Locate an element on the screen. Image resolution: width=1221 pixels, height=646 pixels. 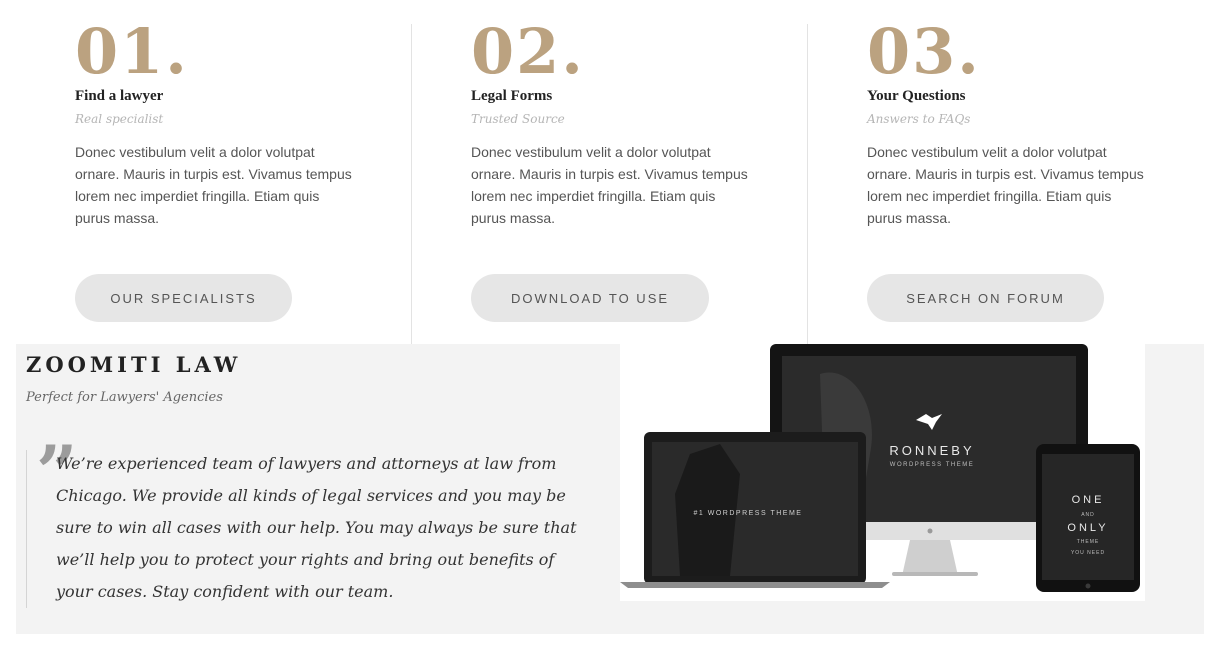
feature-number: 01. is located at coordinates (132, 51).